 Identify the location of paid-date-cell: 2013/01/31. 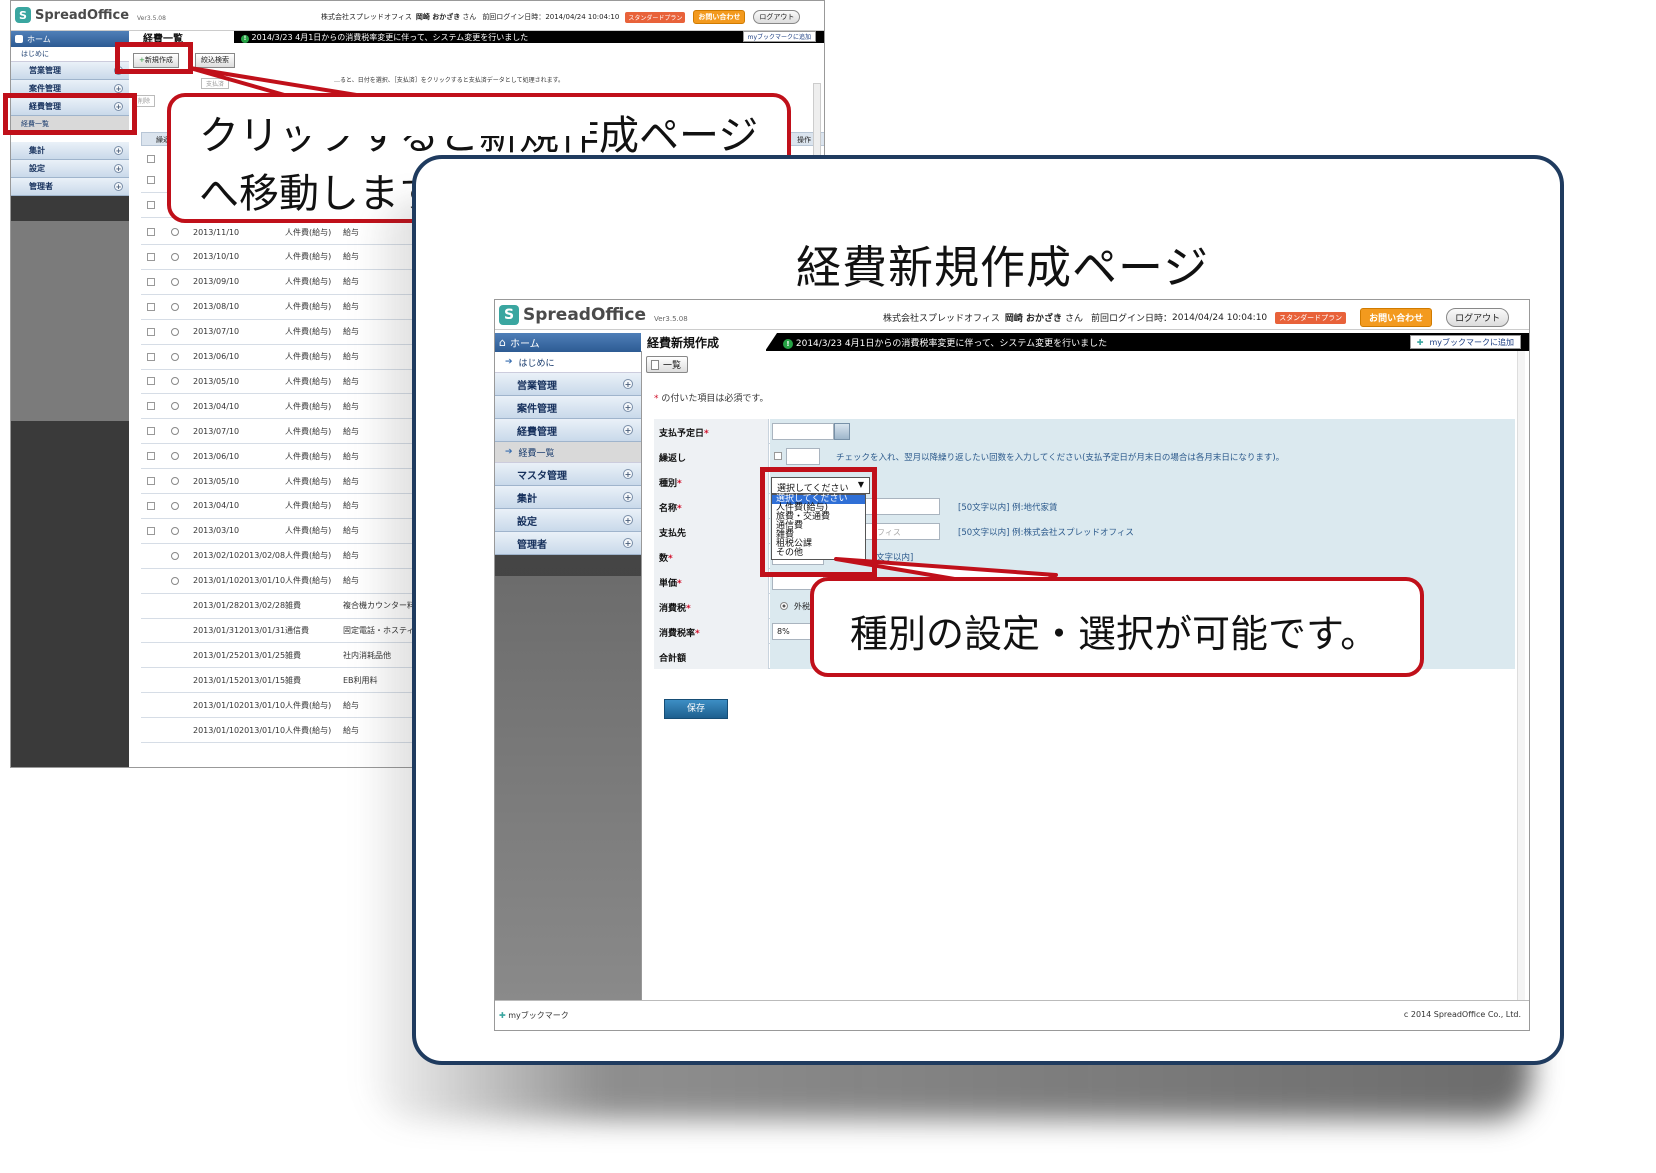
(262, 630).